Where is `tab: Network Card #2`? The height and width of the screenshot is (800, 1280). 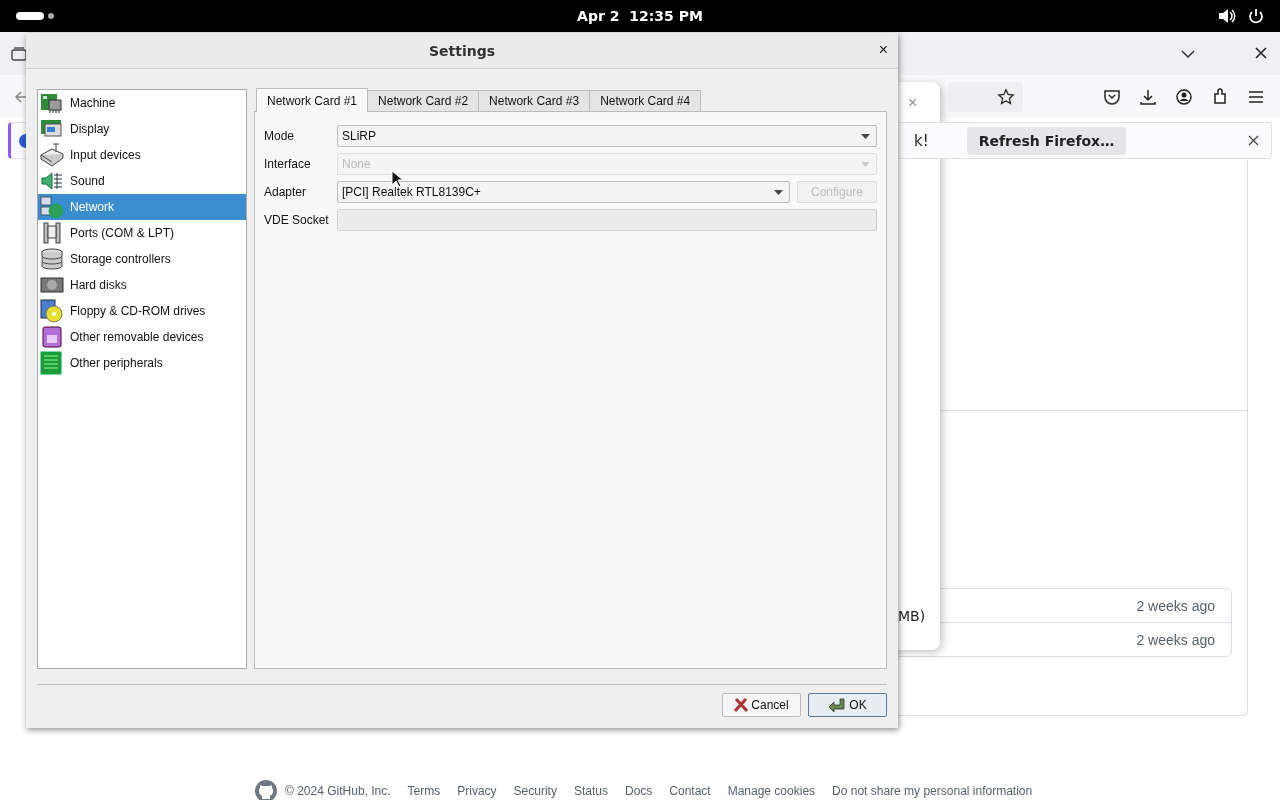
tab: Network Card #2 is located at coordinates (423, 100).